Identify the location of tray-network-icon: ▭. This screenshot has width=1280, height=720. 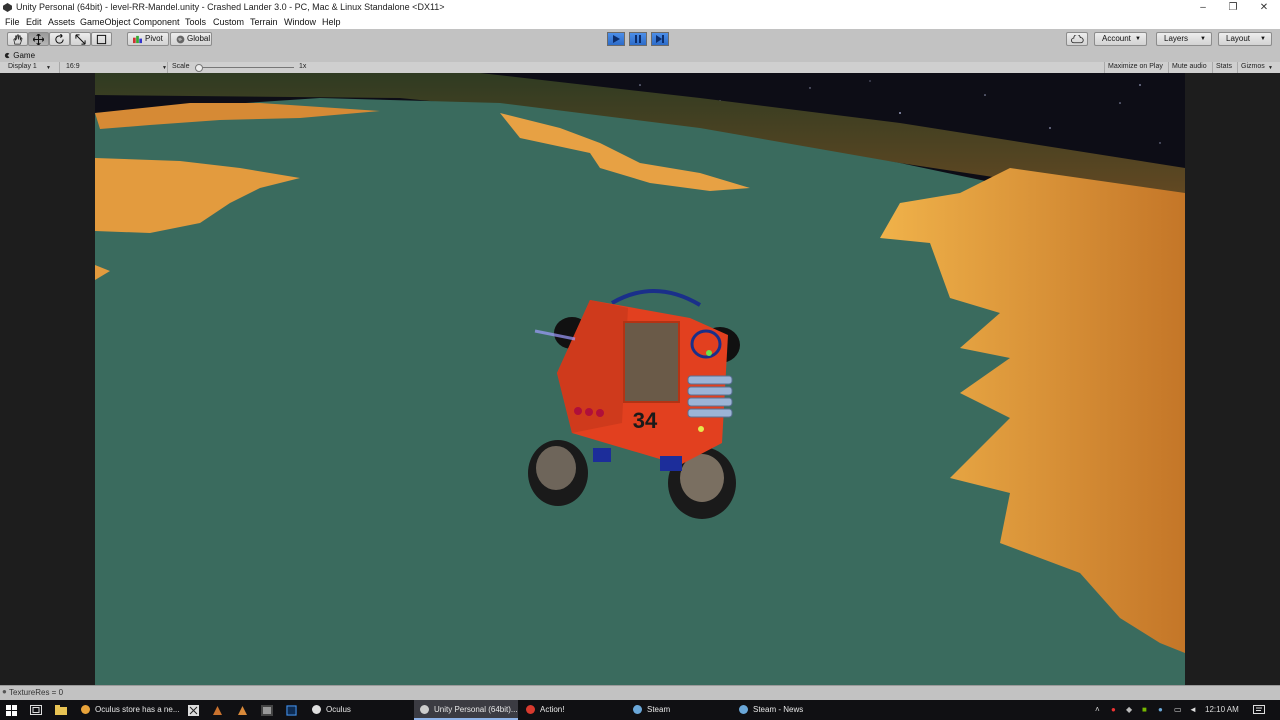
(1178, 710).